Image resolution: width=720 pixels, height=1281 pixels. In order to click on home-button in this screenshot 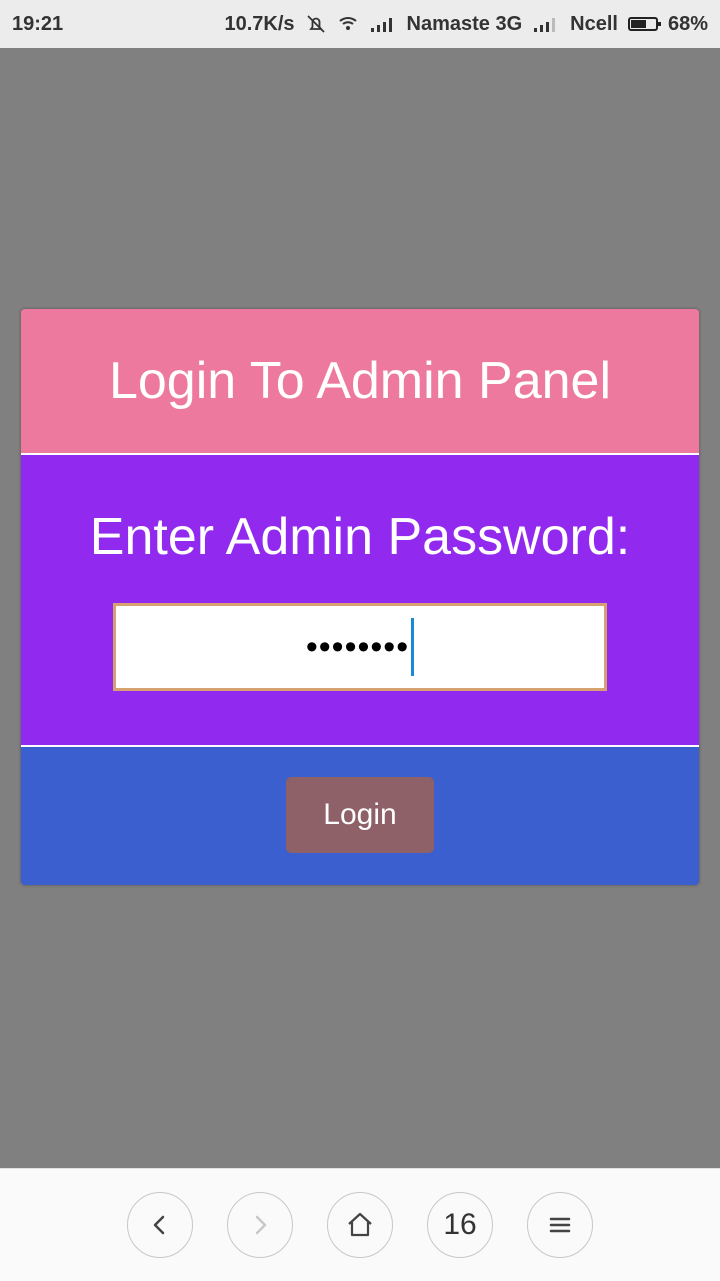, I will do `click(360, 1225)`.